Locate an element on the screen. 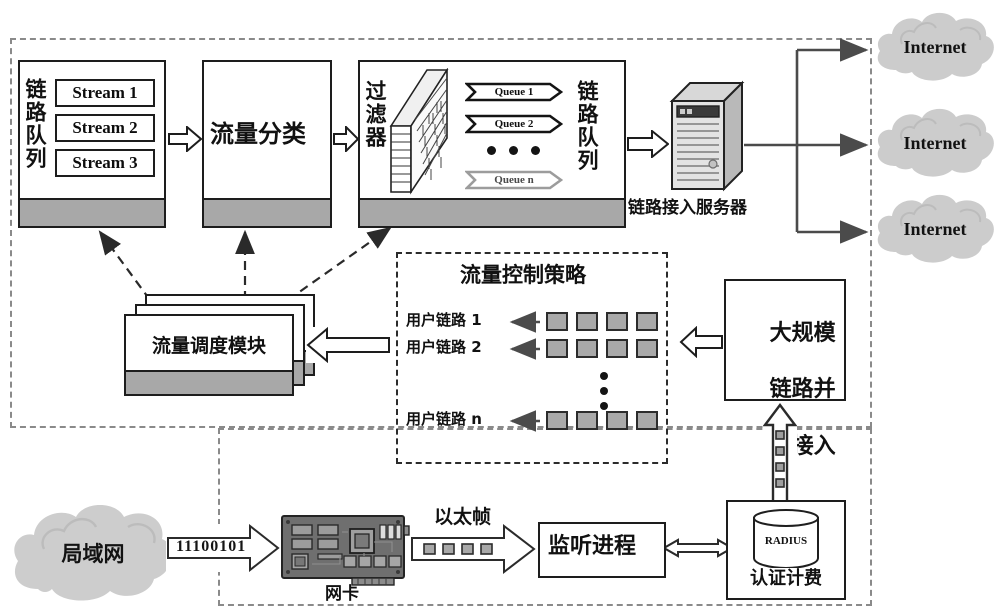  traffic-classify-label: 流量分类 is located at coordinates (258, 134).